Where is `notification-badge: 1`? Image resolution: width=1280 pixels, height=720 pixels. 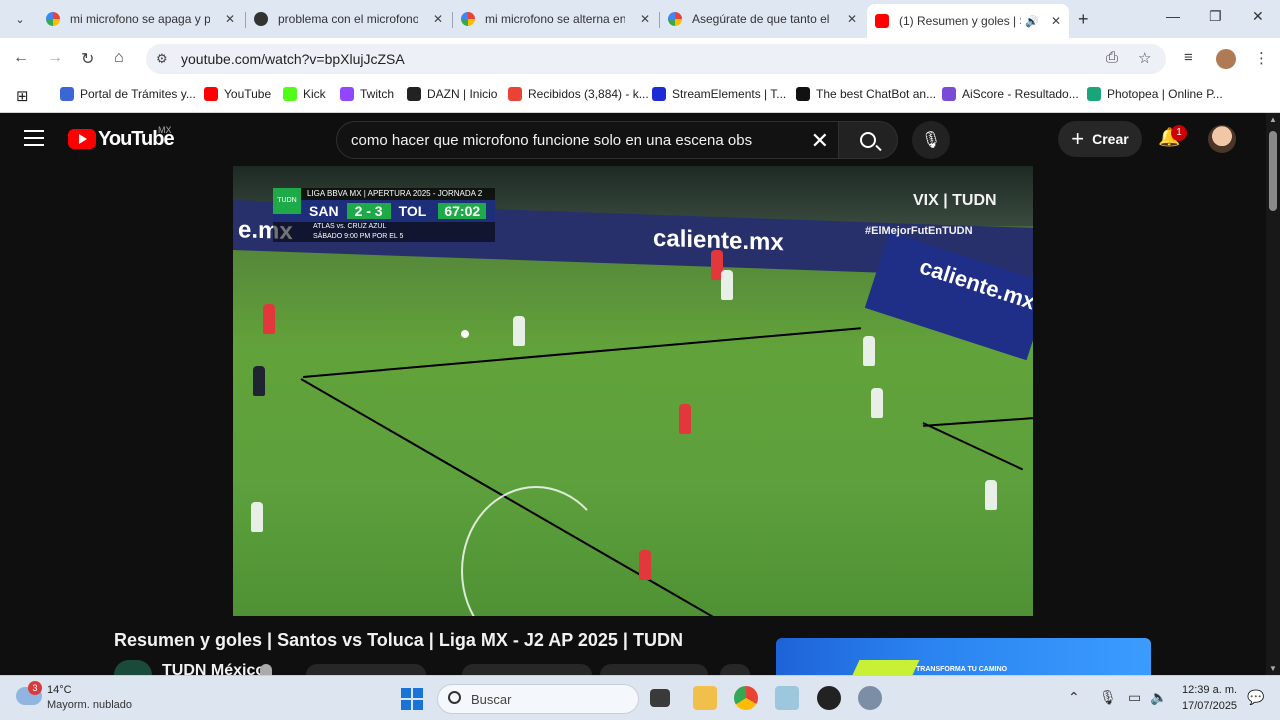
notification-badge: 1 is located at coordinates (1179, 133).